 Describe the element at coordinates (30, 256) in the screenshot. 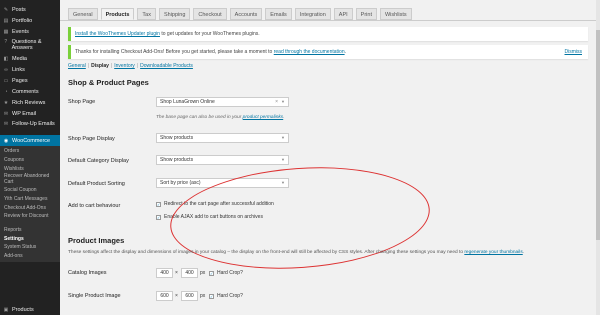

I see `submenu-item-add-ons: Add-ons` at that location.